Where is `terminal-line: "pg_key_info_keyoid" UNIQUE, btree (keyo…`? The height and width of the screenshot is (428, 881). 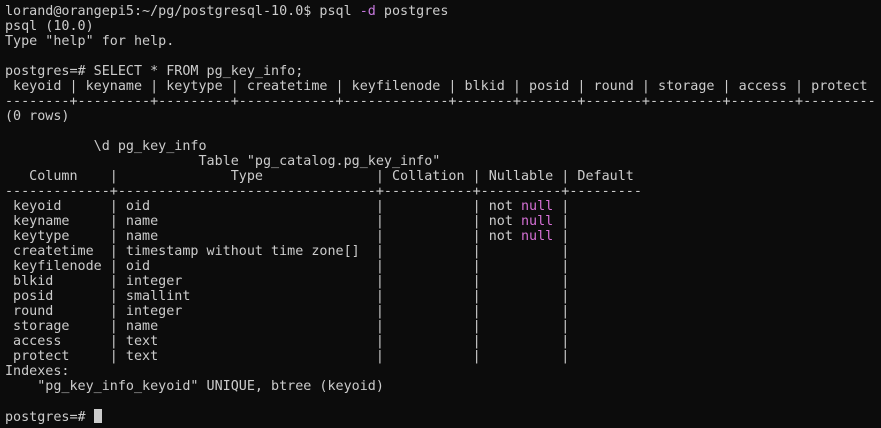
terminal-line: "pg_key_info_keyoid" UNIQUE, btree (keyo… is located at coordinates (443, 386).